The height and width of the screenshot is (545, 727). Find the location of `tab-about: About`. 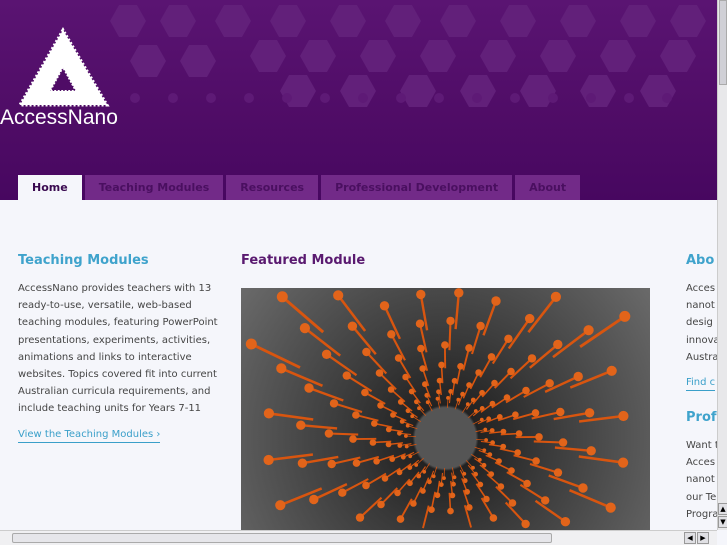

tab-about: About is located at coordinates (548, 187).